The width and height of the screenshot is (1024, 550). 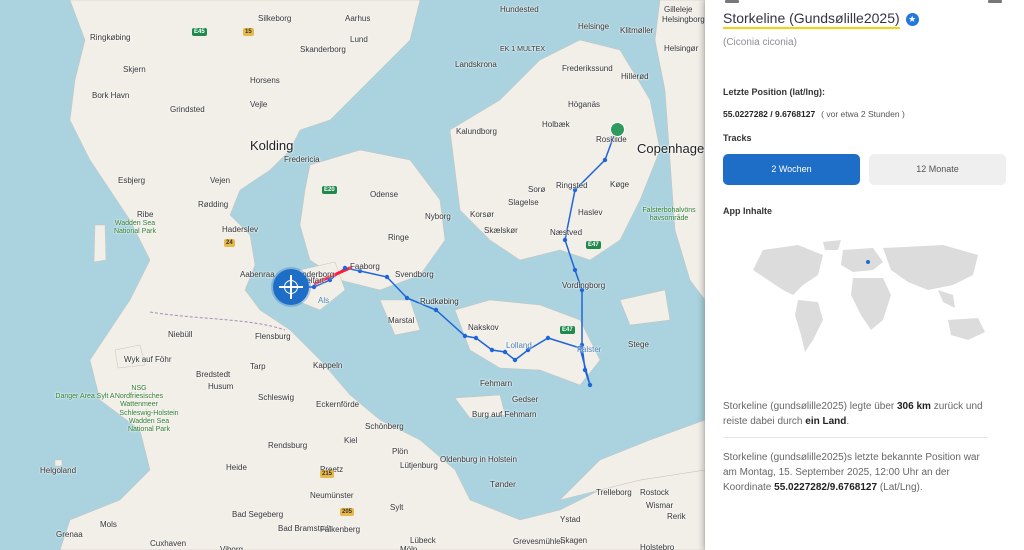 What do you see at coordinates (863, 114) in the screenshot?
I see `time-ago-text: ( vor etwa 2 Stunden )` at bounding box center [863, 114].